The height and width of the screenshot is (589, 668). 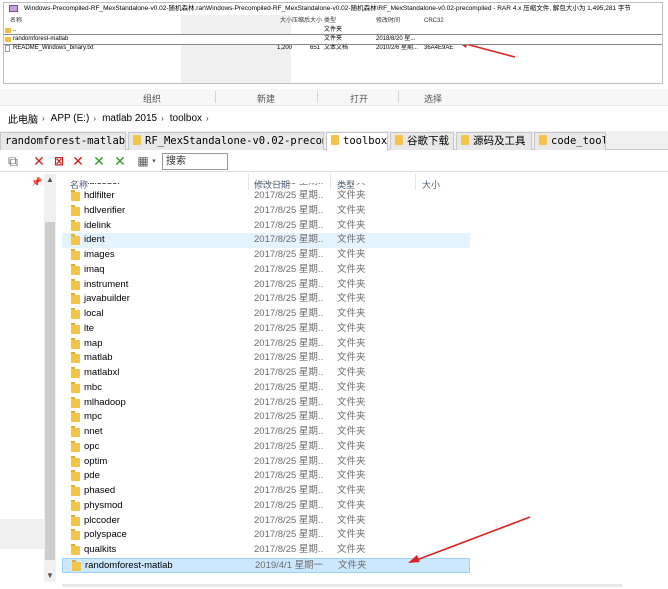 I want to click on folder-row-pde: pde 2017/8/25 星期... 文件夹, so click(x=365, y=476).